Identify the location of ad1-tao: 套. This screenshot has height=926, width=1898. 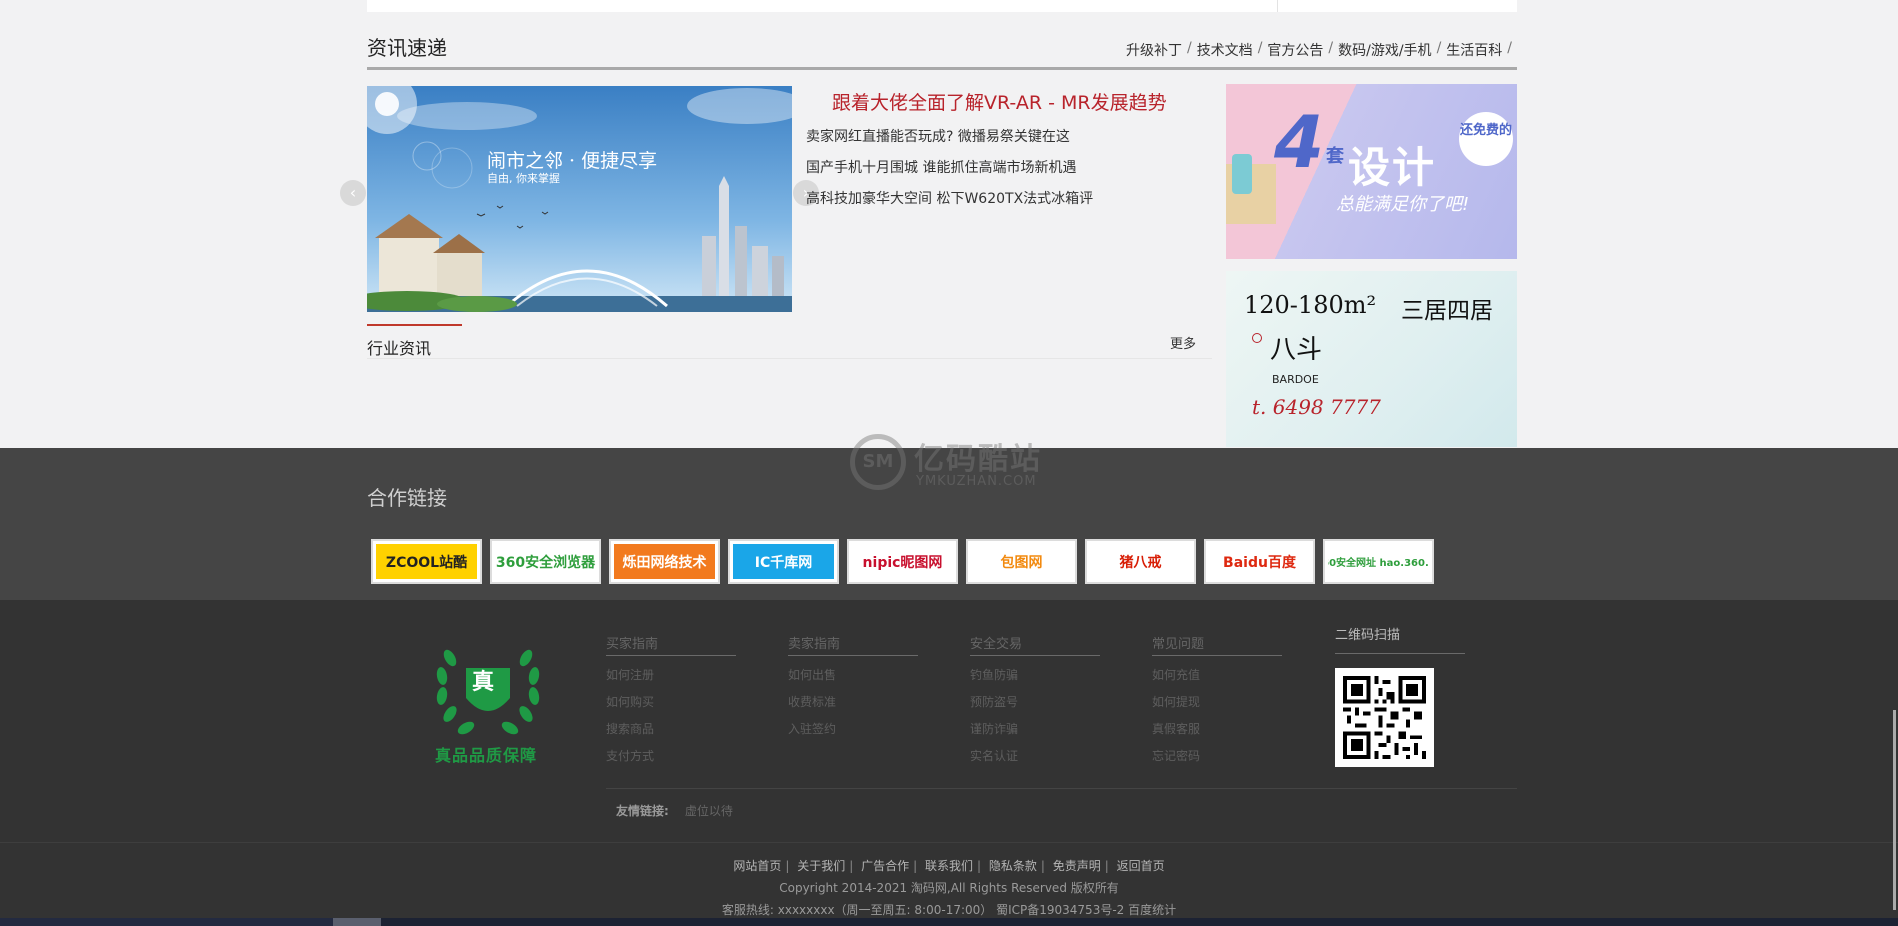
(1335, 156).